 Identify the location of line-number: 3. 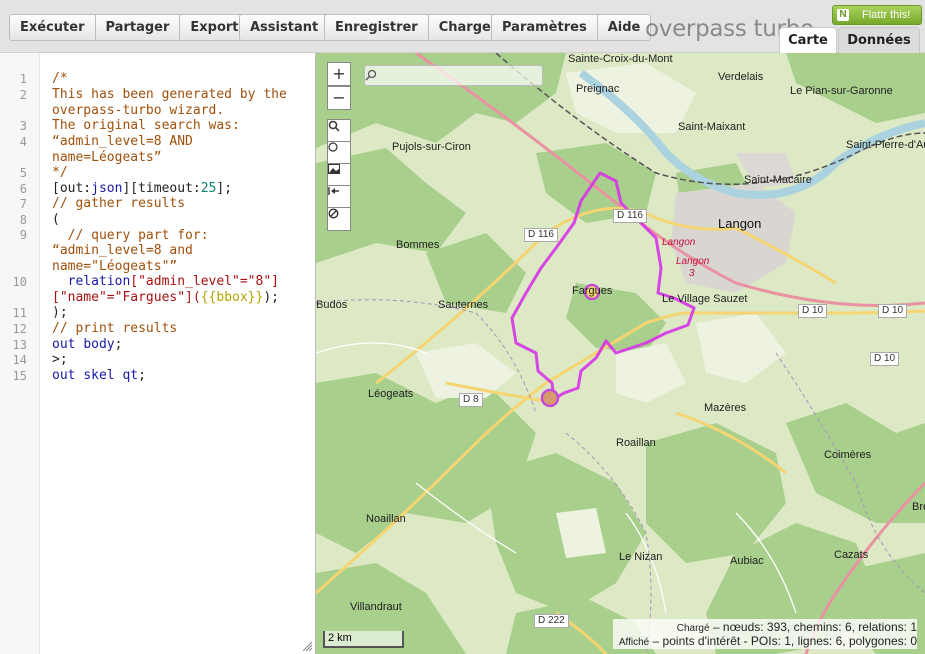
(23, 126).